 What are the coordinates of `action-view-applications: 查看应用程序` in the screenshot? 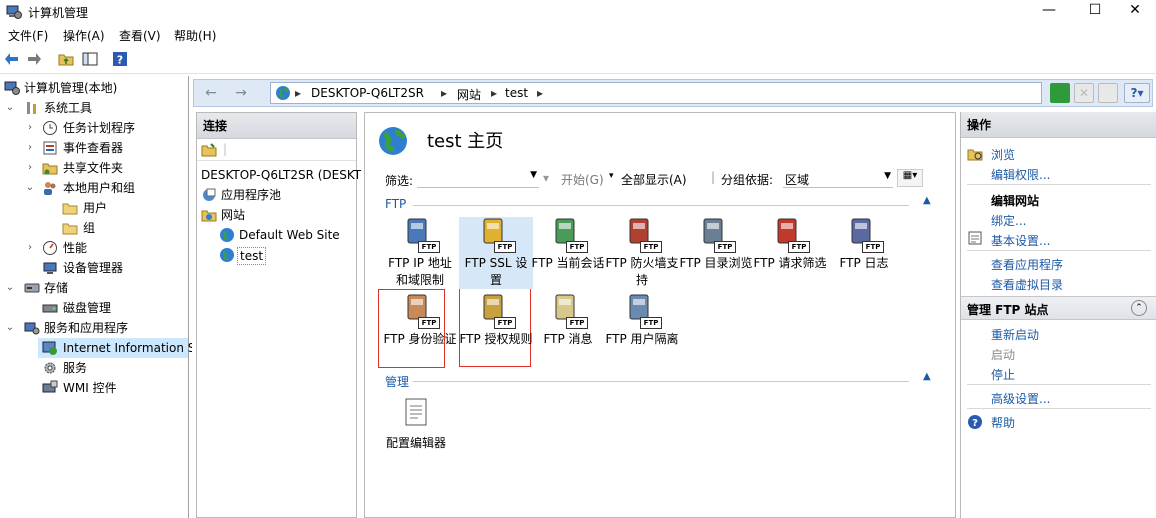 It's located at (1027, 264).